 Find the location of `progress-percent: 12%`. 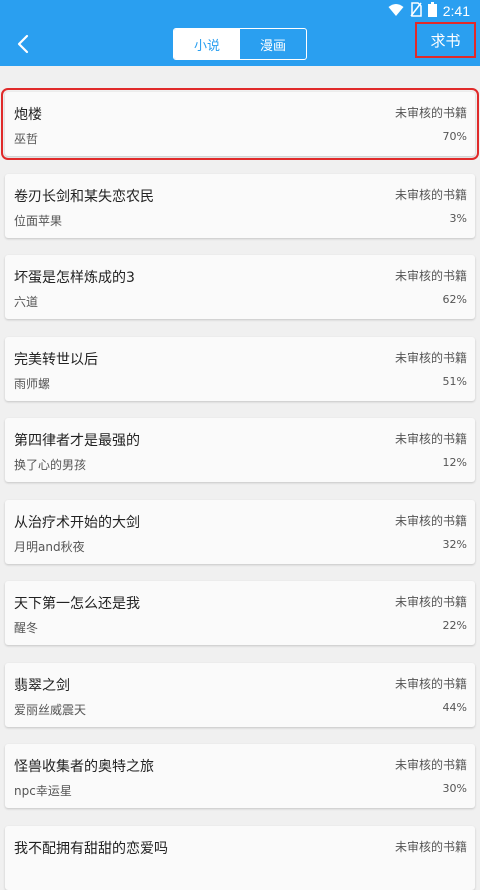

progress-percent: 12% is located at coordinates (454, 462).